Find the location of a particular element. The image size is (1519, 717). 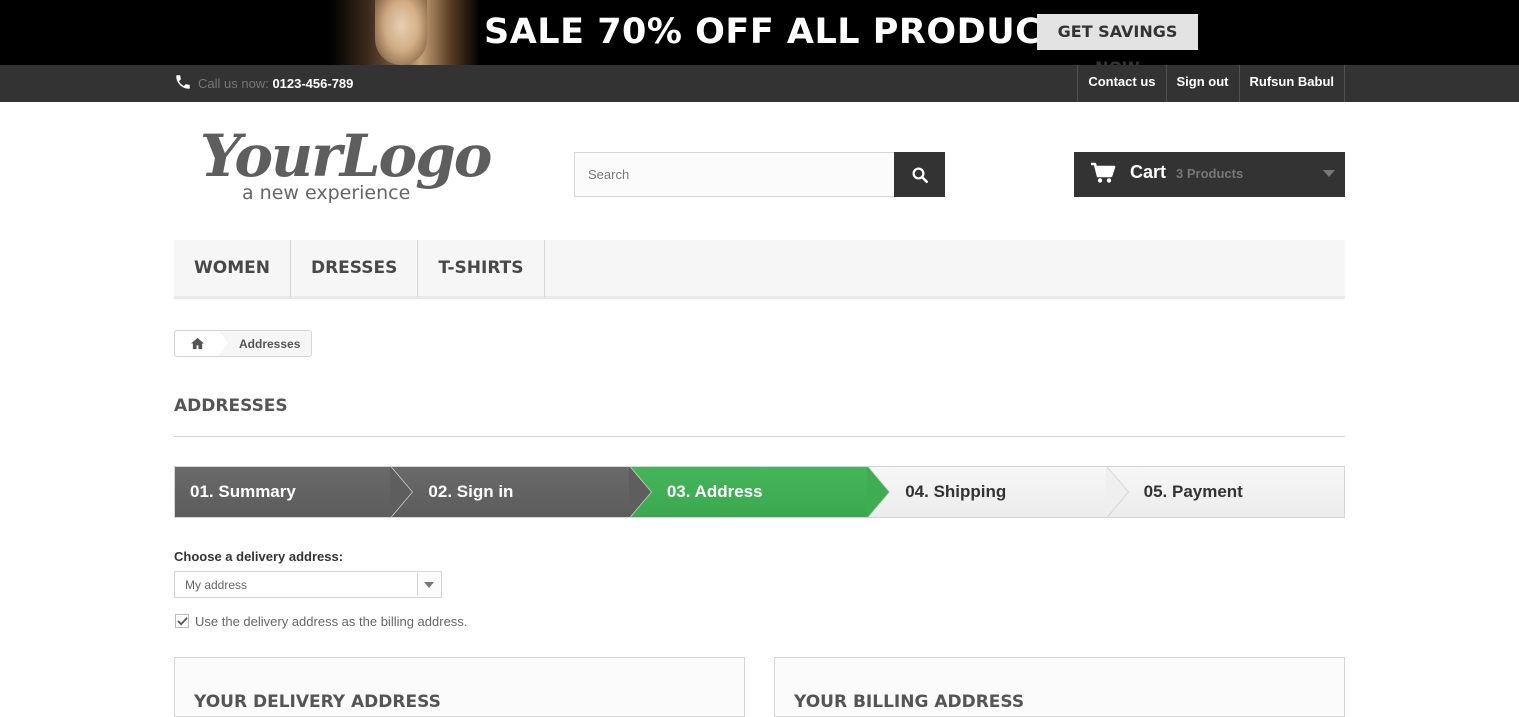

page-title: ADDRESSES is located at coordinates (231, 406).